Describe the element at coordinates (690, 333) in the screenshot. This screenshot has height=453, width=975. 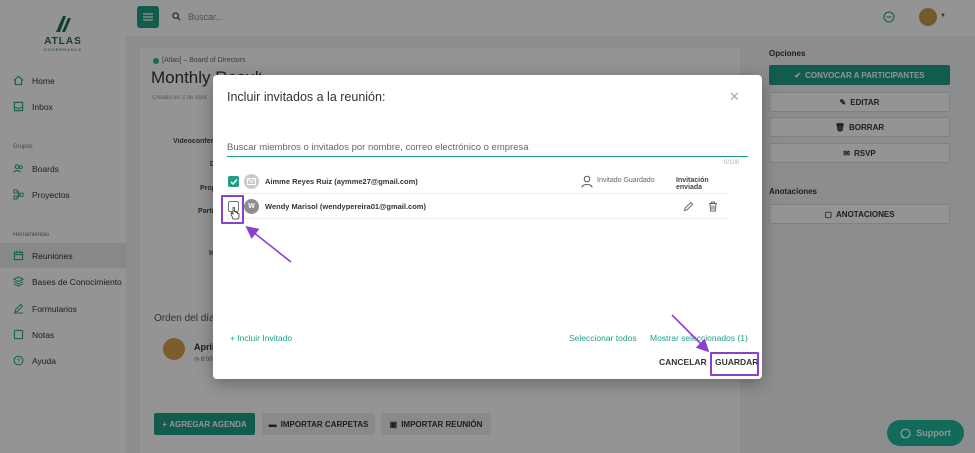
I see `arrow-to-save` at that location.